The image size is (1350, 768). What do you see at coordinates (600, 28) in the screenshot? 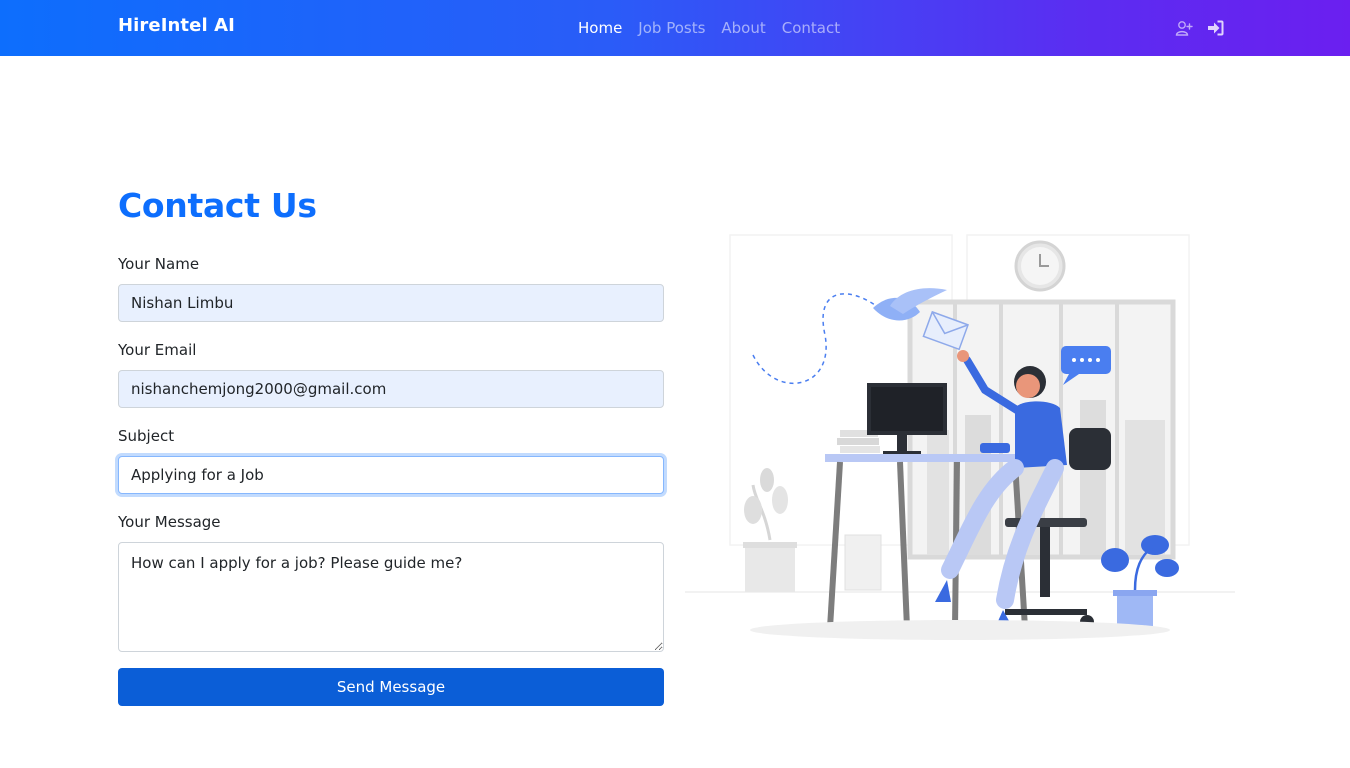
I see `nav-link-home: Home` at bounding box center [600, 28].